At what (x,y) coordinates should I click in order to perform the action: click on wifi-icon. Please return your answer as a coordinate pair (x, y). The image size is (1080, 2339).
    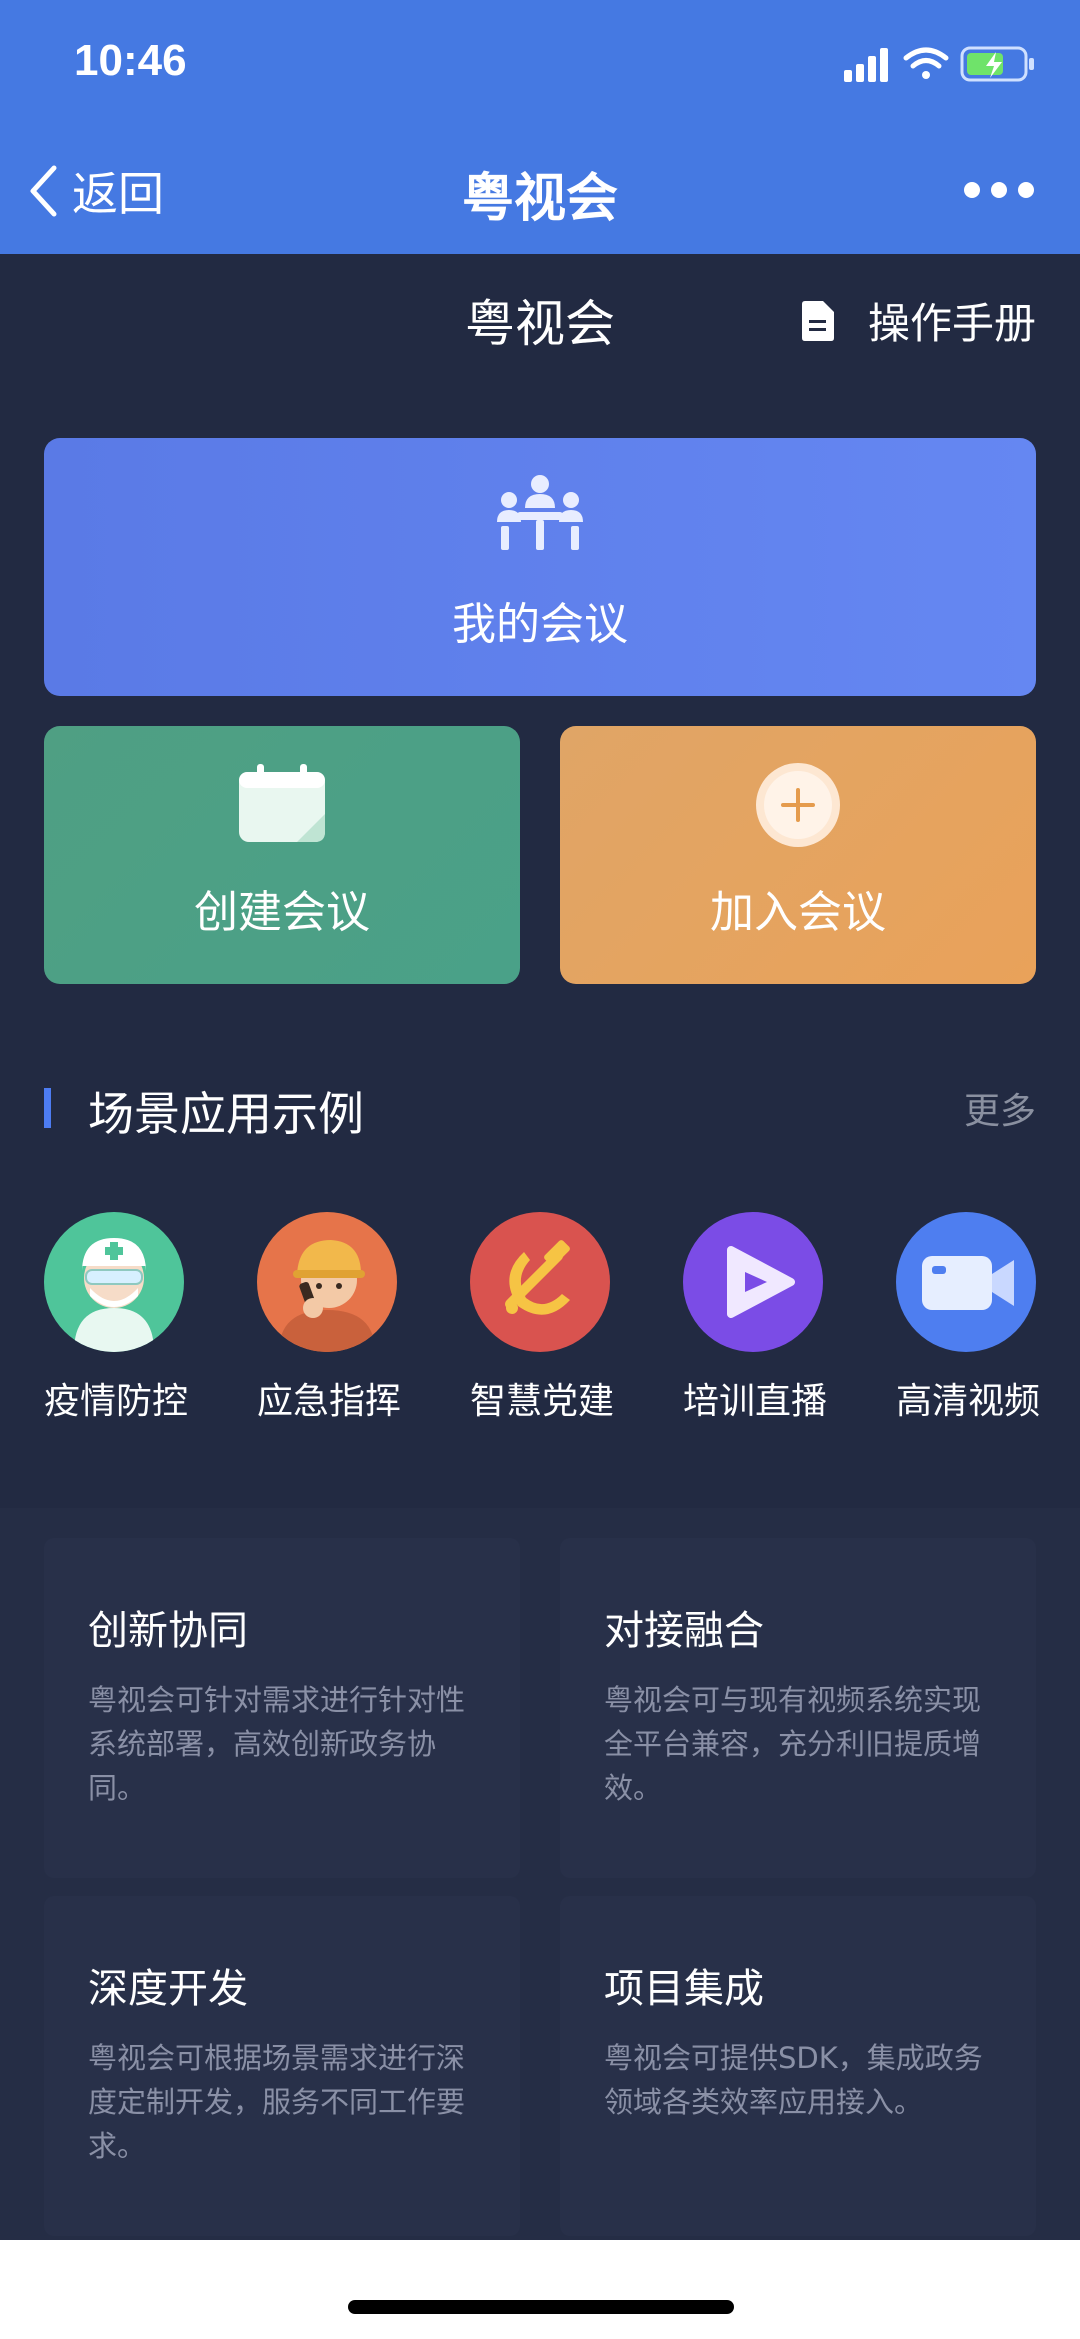
    Looking at the image, I should click on (926, 63).